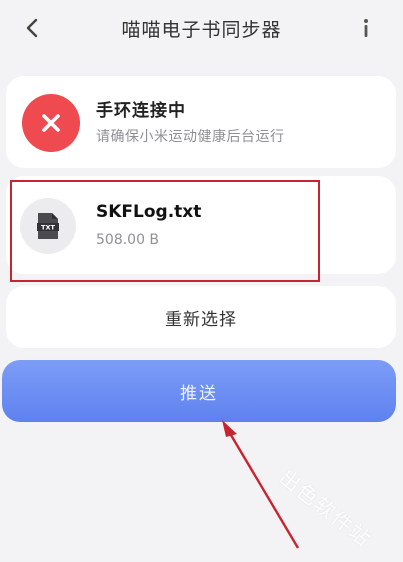 The height and width of the screenshot is (562, 403). I want to click on close-circle-icon, so click(51, 123).